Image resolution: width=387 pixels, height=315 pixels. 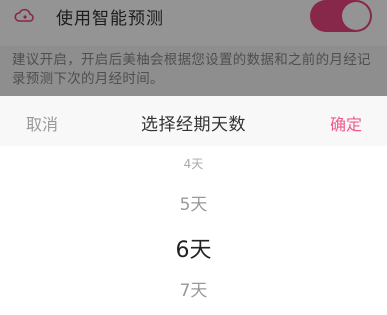 I want to click on picker-title: 选择经期天数, so click(x=193, y=125).